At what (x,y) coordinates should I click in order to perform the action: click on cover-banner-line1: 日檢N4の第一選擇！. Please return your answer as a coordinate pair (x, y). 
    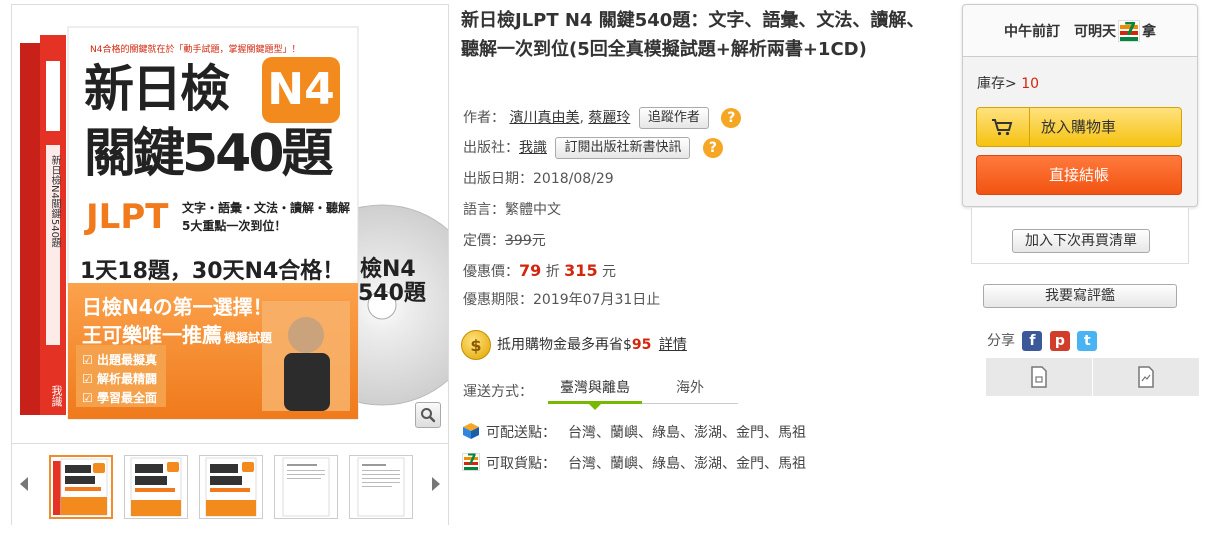
    Looking at the image, I should click on (177, 307).